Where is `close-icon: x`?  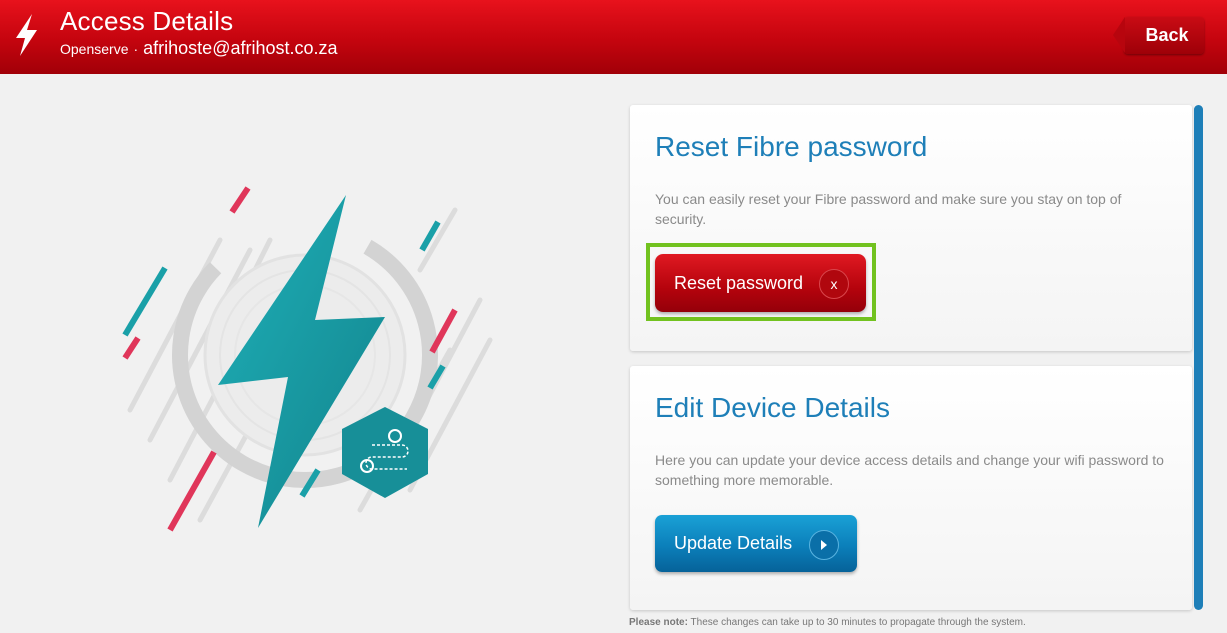
close-icon: x is located at coordinates (834, 284).